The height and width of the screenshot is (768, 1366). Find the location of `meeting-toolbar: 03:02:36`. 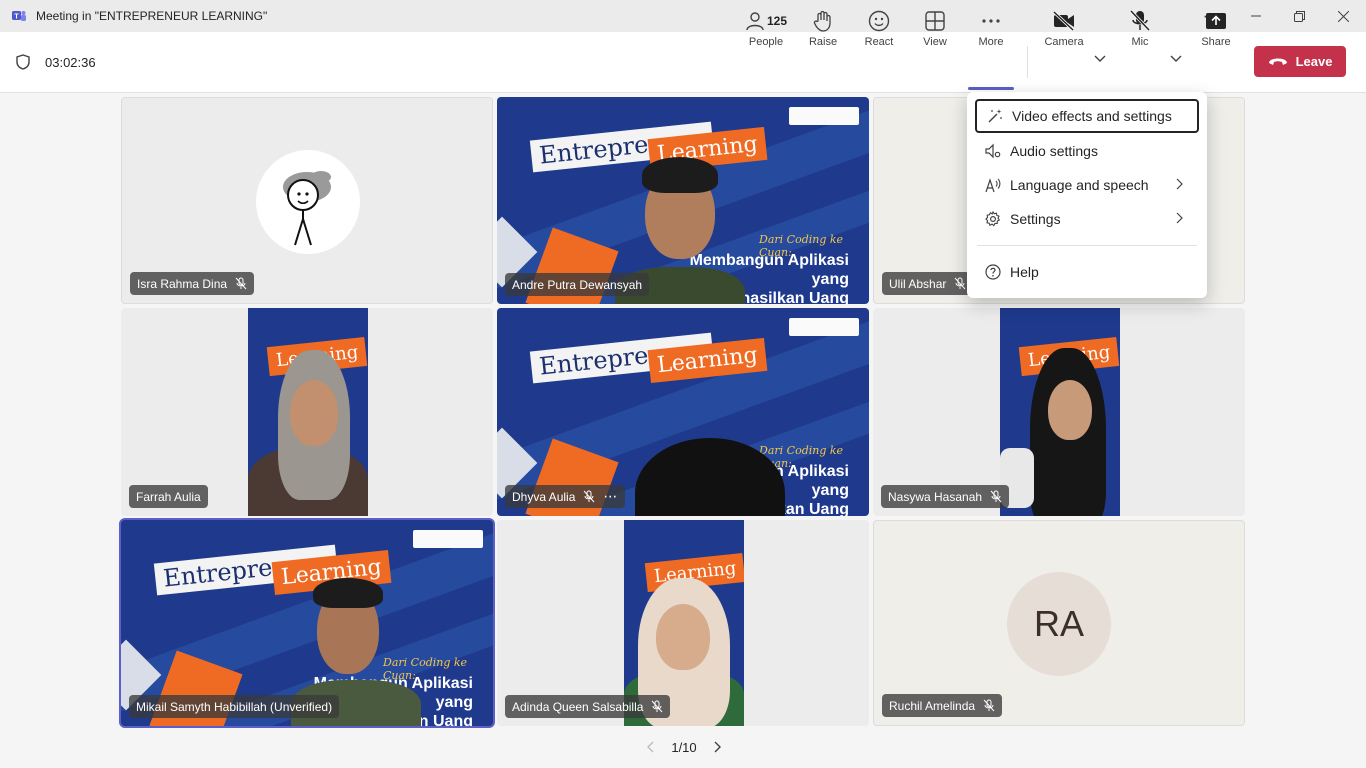

meeting-toolbar: 03:02:36 is located at coordinates (683, 62).